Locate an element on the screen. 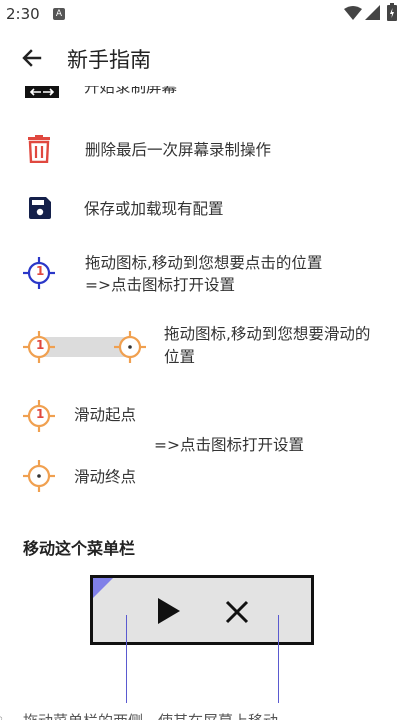  wifi-icon is located at coordinates (353, 13).